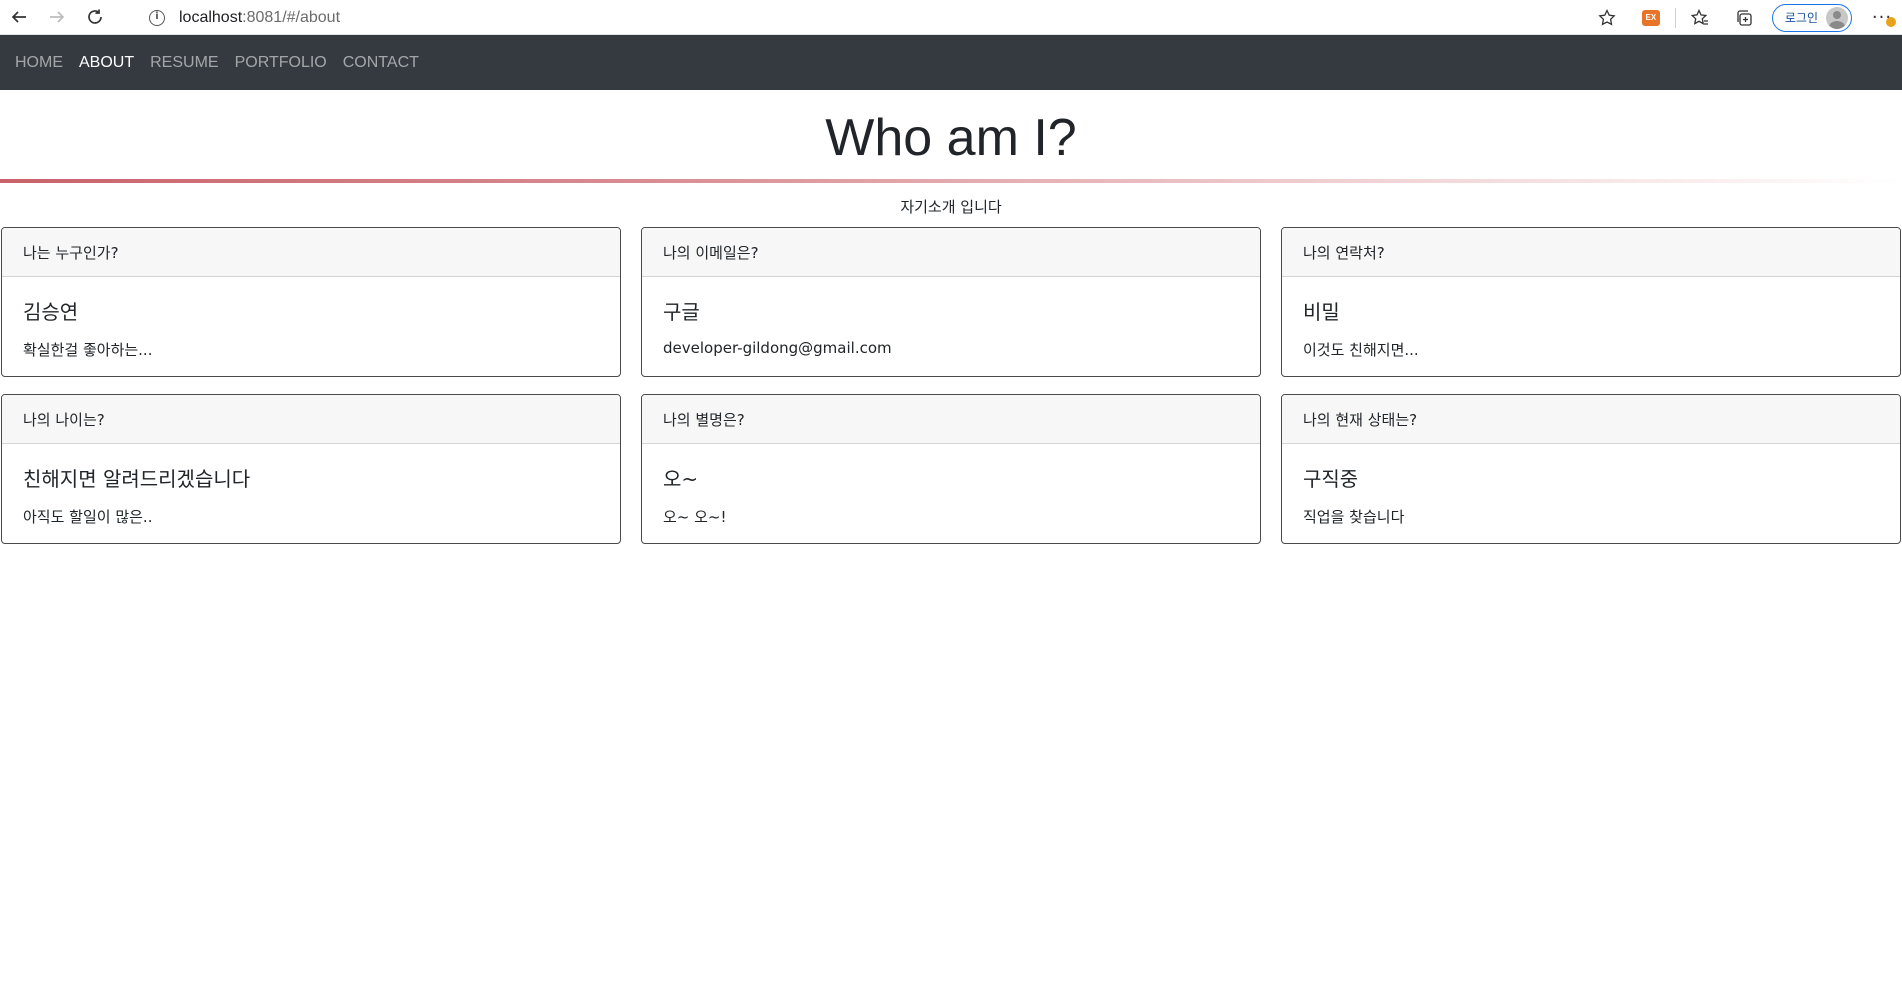 Image resolution: width=1902 pixels, height=1002 pixels. What do you see at coordinates (951, 181) in the screenshot?
I see `title-divider` at bounding box center [951, 181].